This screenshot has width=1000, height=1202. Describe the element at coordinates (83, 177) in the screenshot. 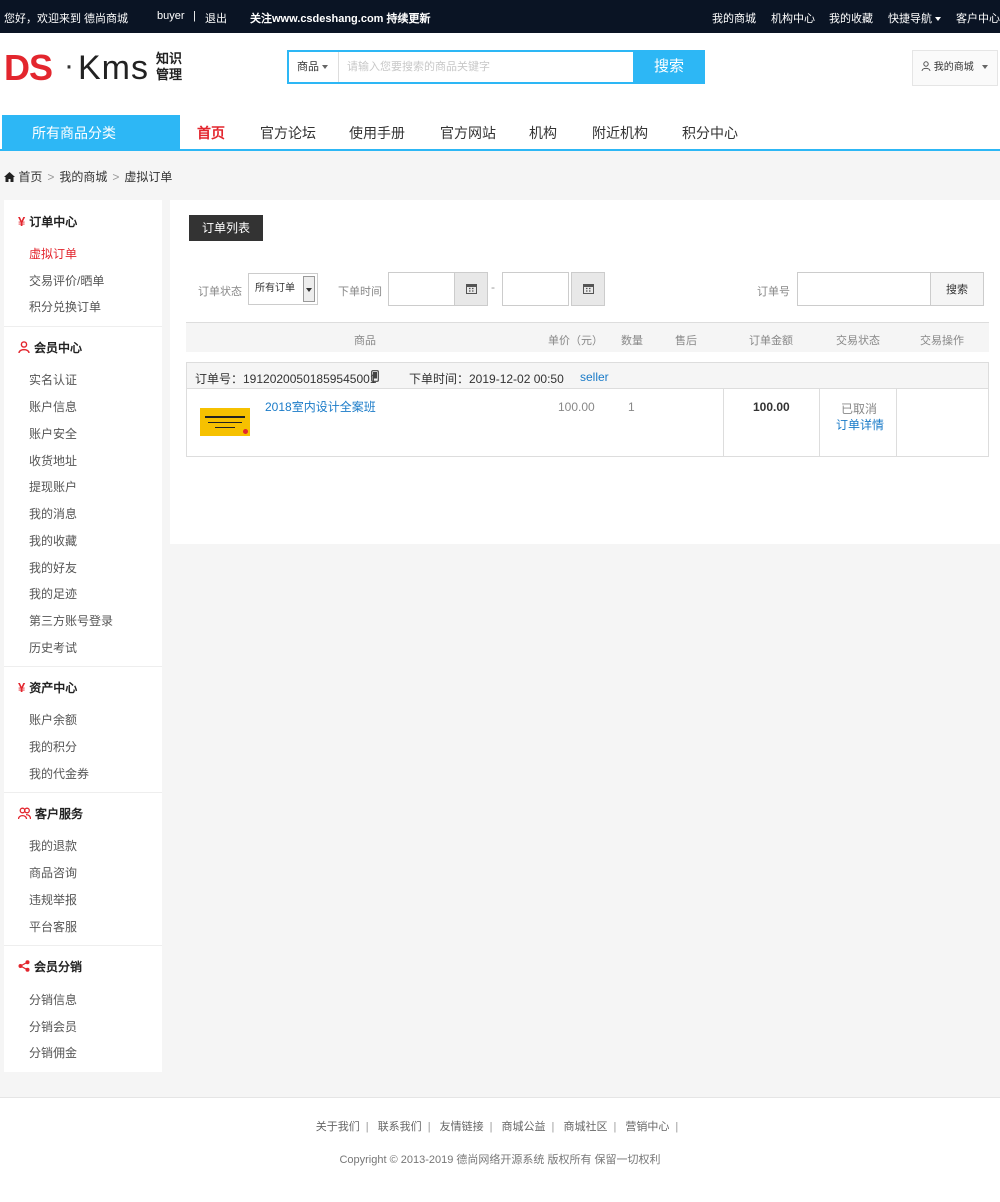

I see `breadcrumb-my-mall: 我的商城` at that location.